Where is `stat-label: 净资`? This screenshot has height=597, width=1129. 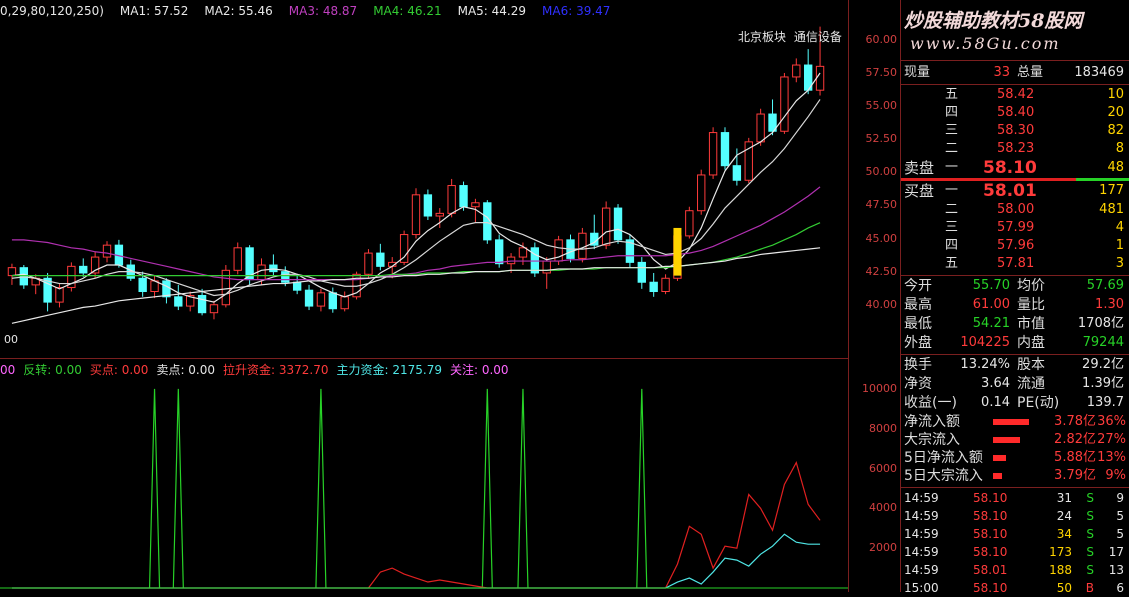 stat-label: 净资 is located at coordinates (918, 384).